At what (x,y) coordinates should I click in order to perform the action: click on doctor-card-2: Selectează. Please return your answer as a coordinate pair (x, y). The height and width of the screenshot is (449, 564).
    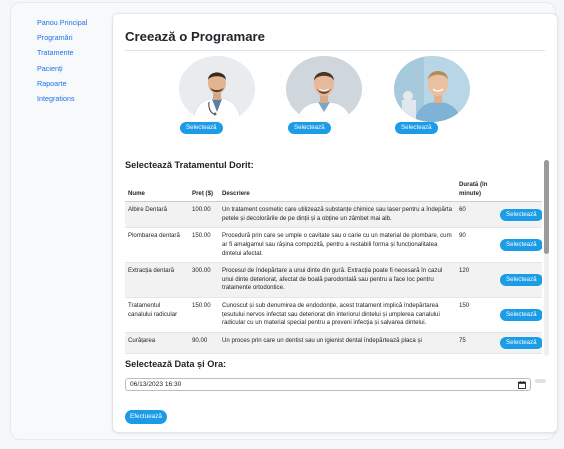
    Looking at the image, I should click on (325, 96).